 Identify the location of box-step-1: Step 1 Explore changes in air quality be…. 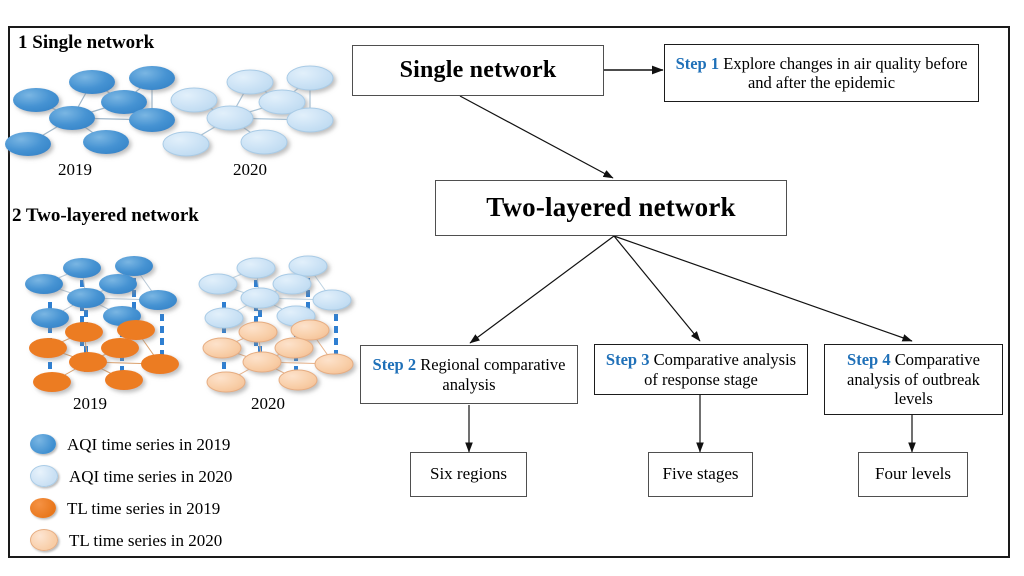
(821, 73).